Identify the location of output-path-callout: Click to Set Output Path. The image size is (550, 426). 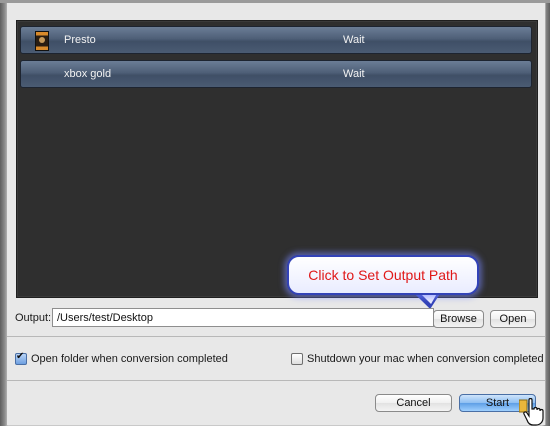
(383, 275).